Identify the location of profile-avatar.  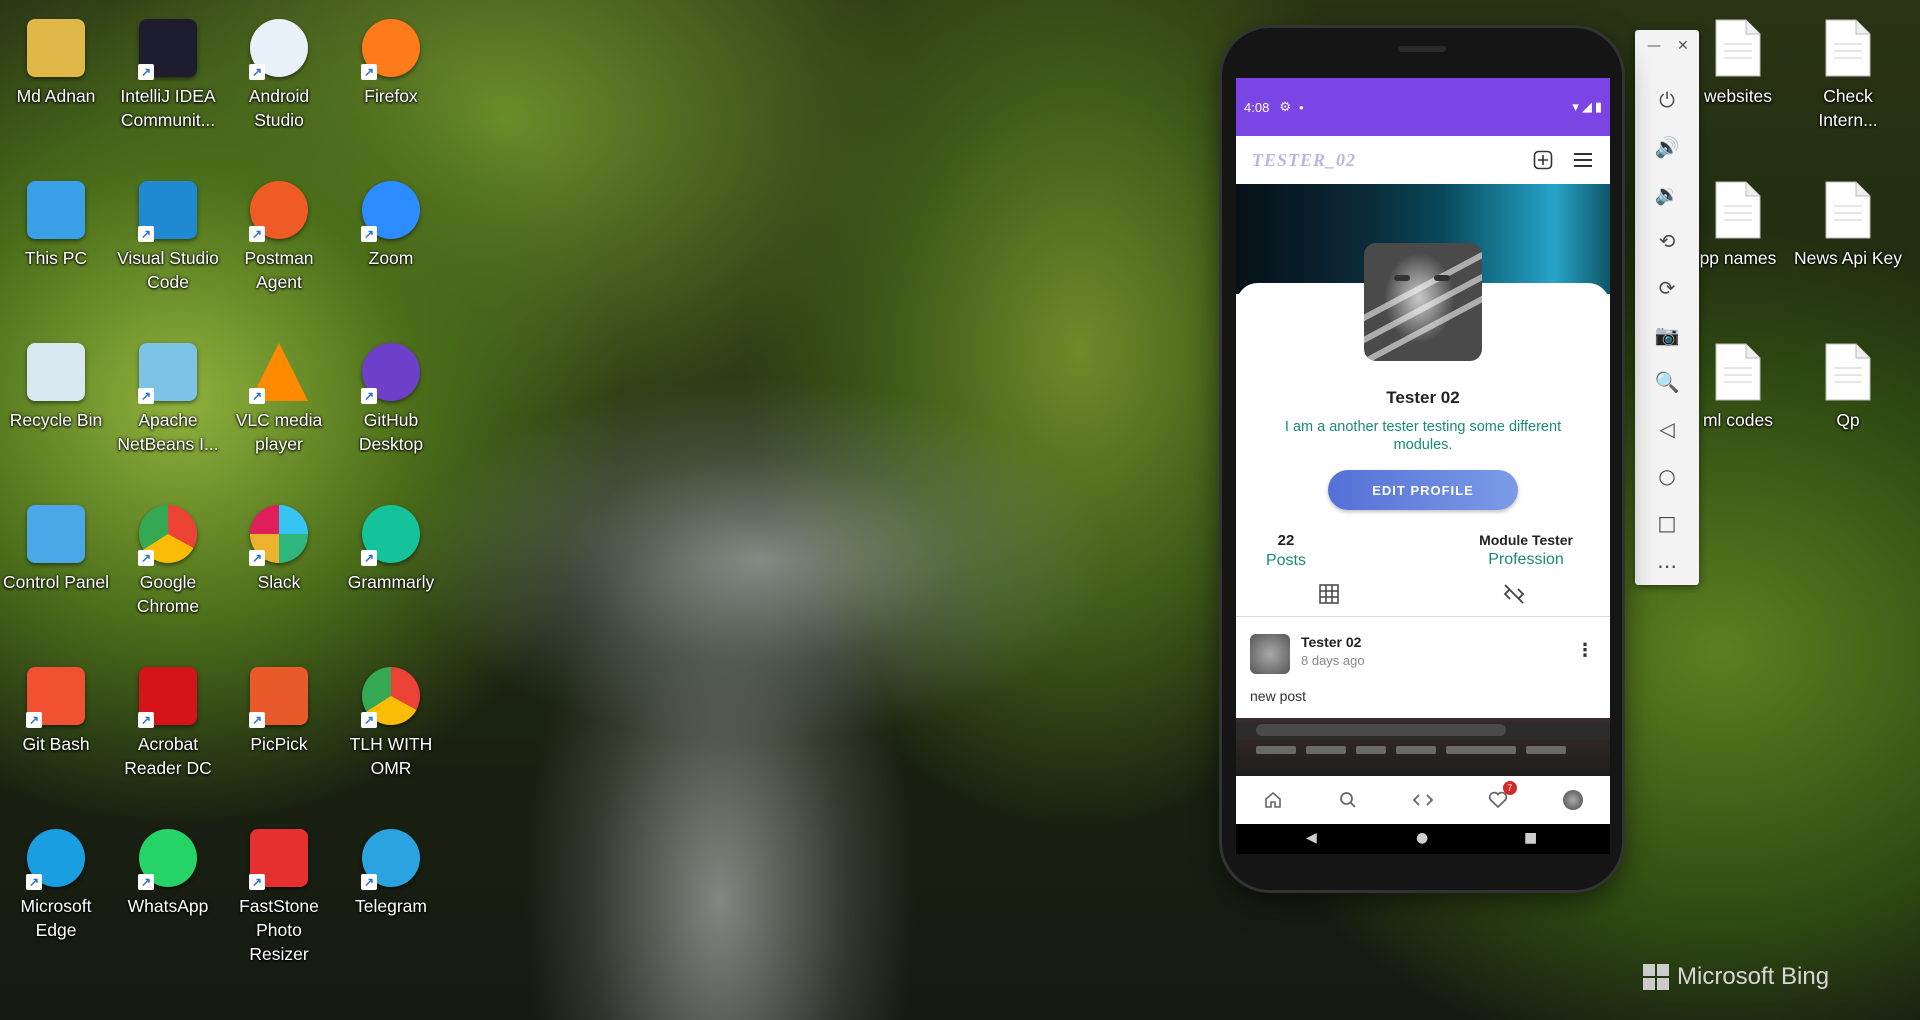
(1423, 302).